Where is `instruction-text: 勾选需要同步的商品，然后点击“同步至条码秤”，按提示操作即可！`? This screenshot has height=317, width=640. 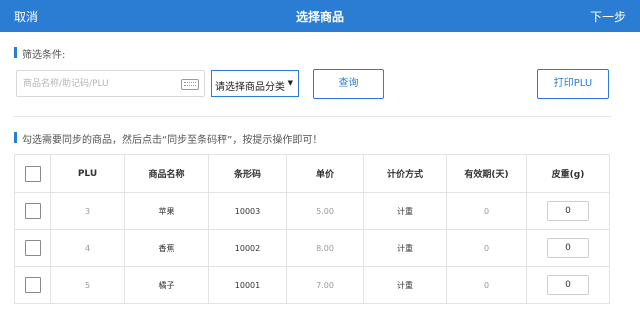
instruction-text: 勾选需要同步的商品，然后点击“同步至条码秤”，按提示操作即可！ is located at coordinates (168, 138).